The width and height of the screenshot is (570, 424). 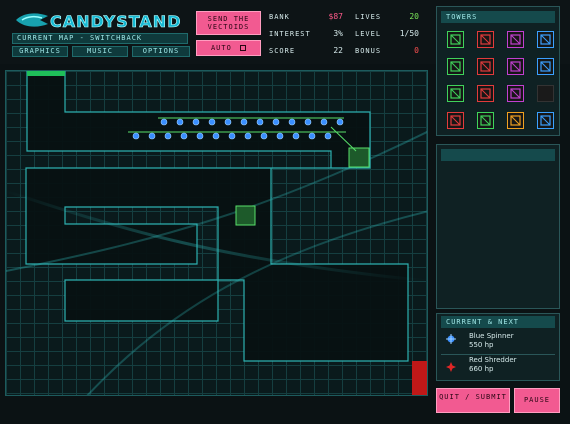 What do you see at coordinates (498, 354) in the screenshot?
I see `divider` at bounding box center [498, 354].